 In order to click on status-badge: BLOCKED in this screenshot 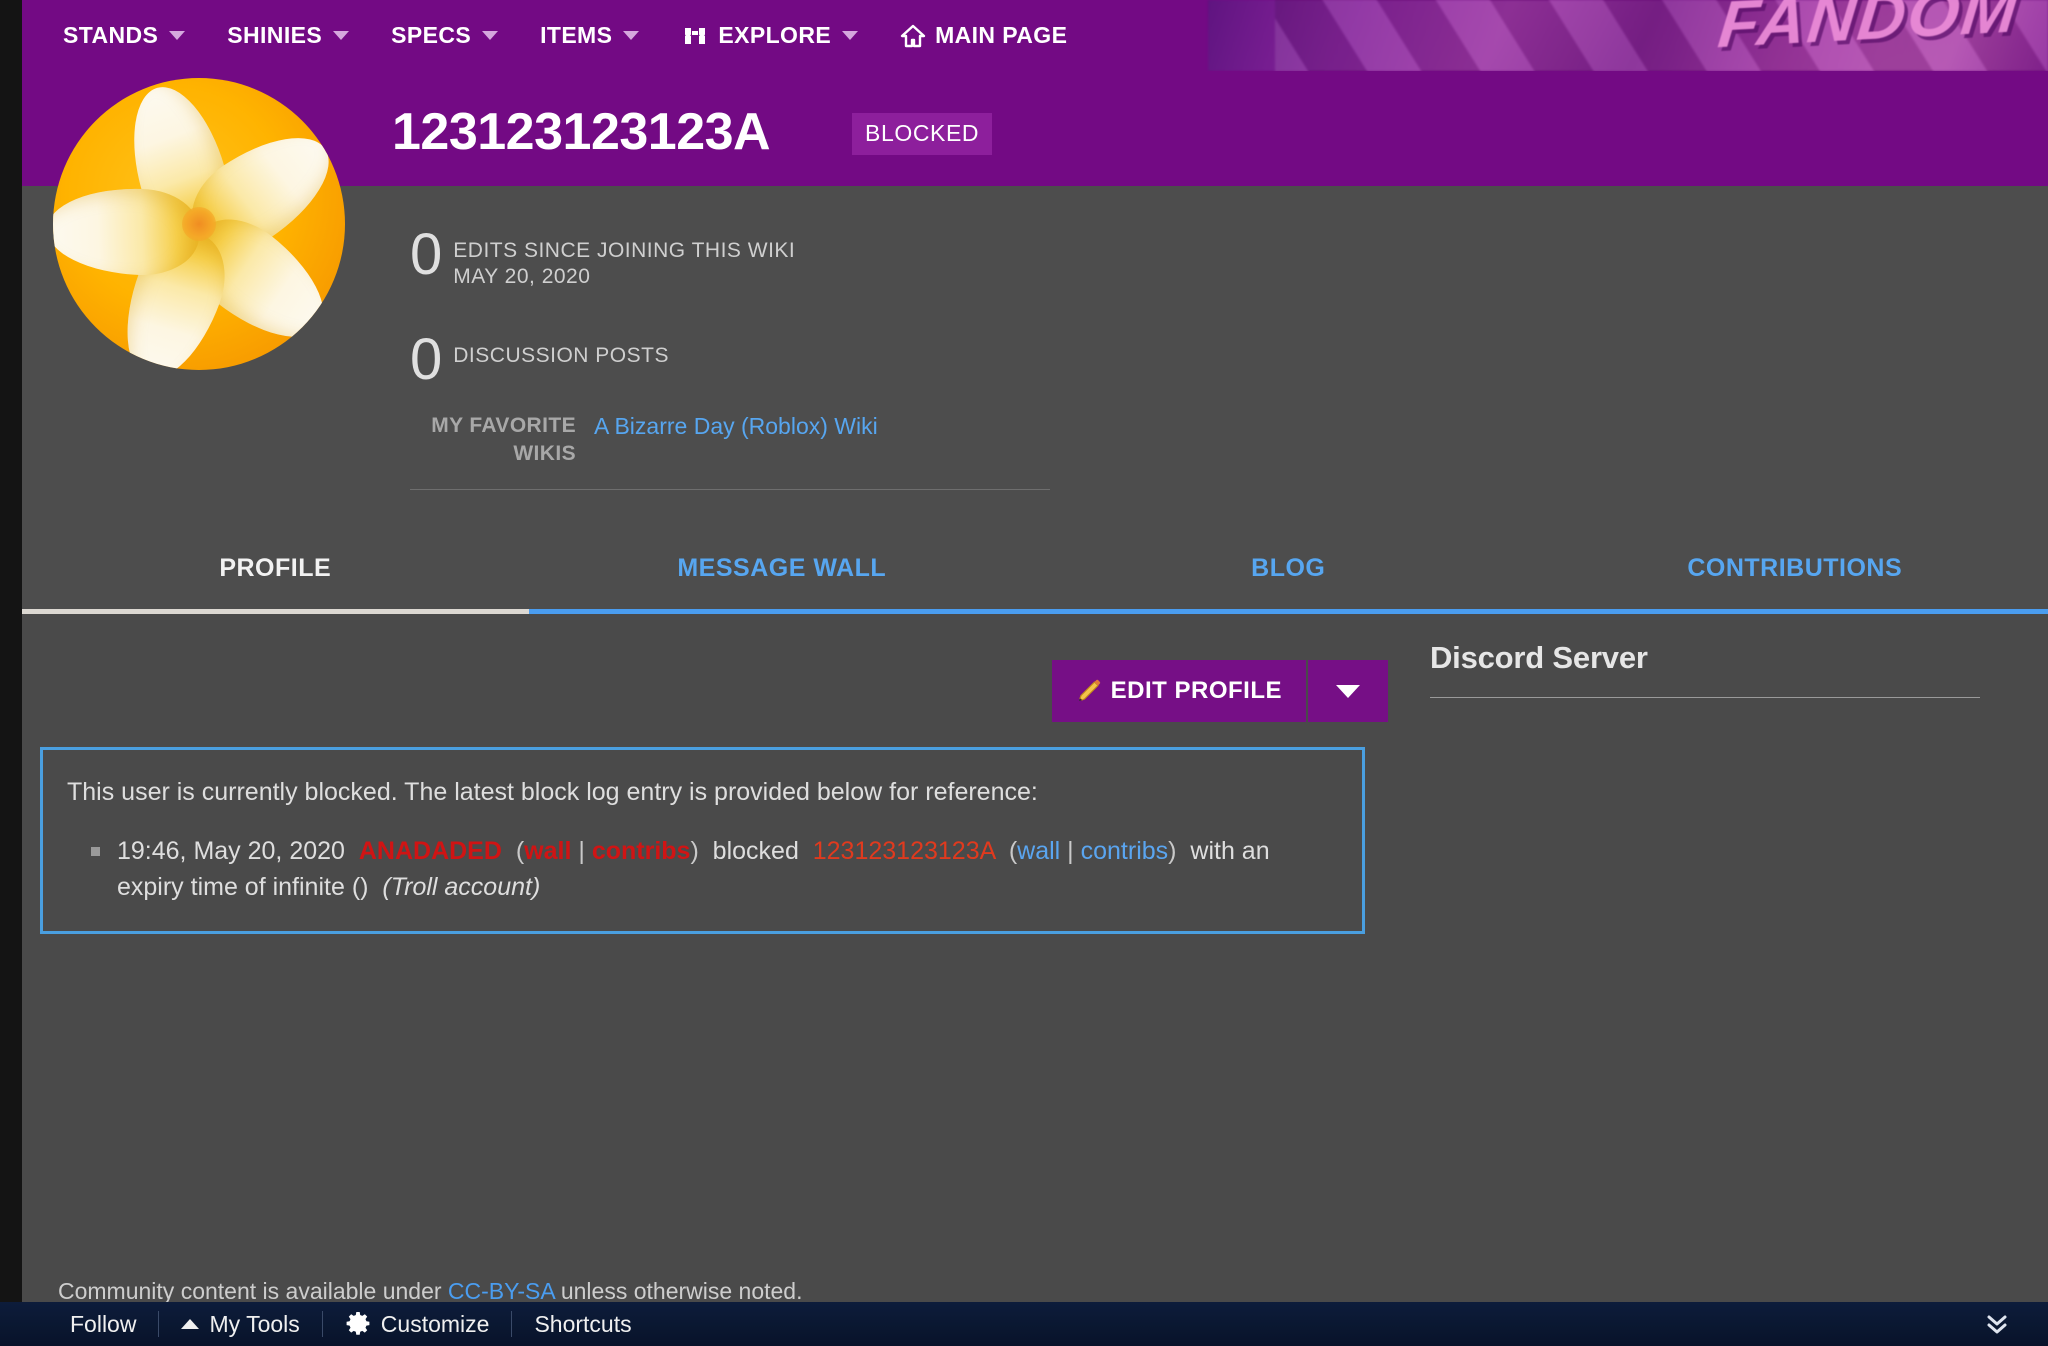, I will do `click(922, 134)`.